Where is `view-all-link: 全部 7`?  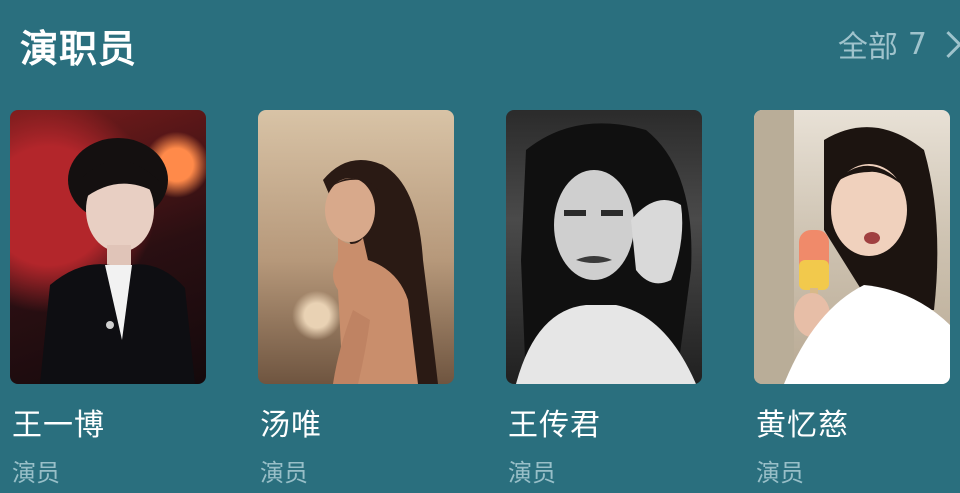
view-all-link: 全部 7 is located at coordinates (898, 44).